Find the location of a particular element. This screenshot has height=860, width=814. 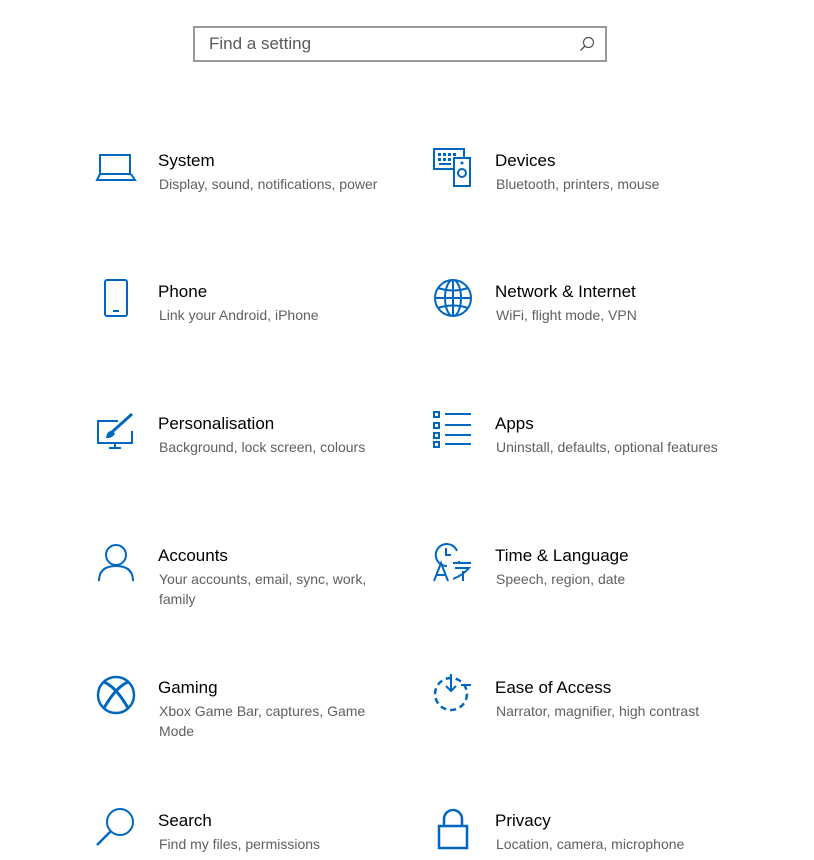

tile-search: Search Find my files, permissions is located at coordinates (246, 834).